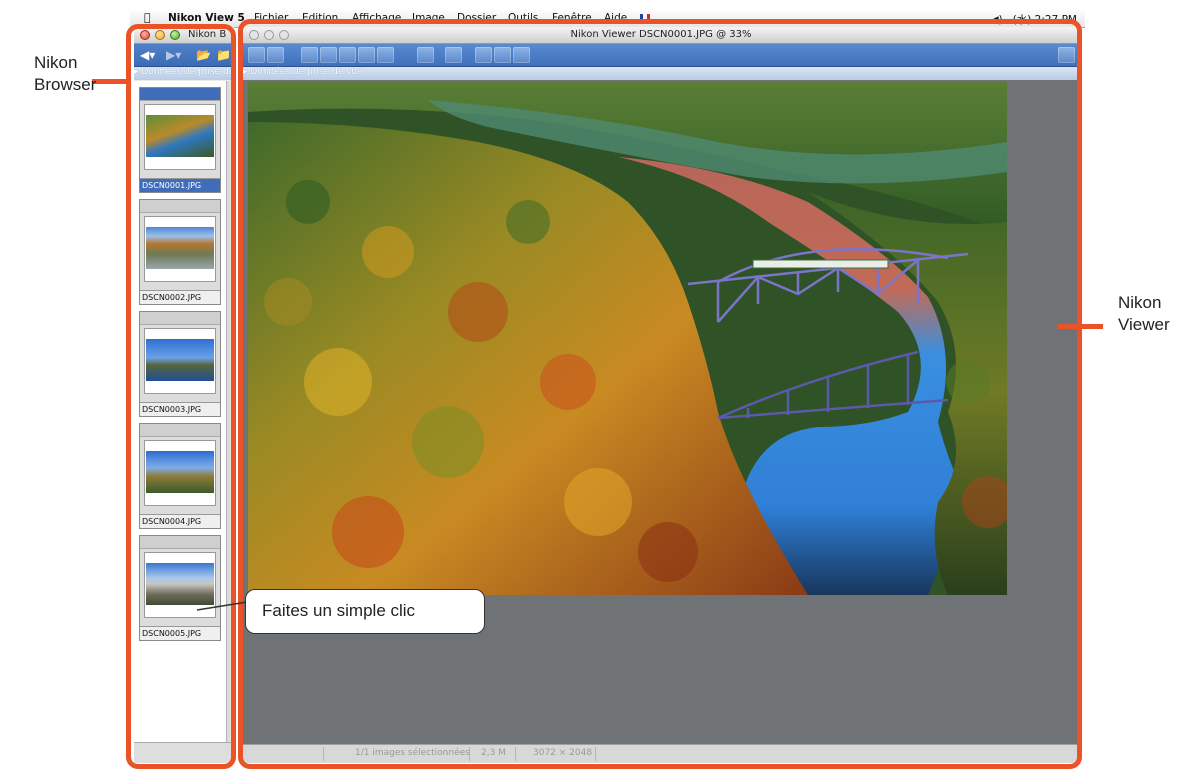  Describe the element at coordinates (1144, 313) in the screenshot. I see `viewer-annotation-label: Nikon Viewer` at that location.